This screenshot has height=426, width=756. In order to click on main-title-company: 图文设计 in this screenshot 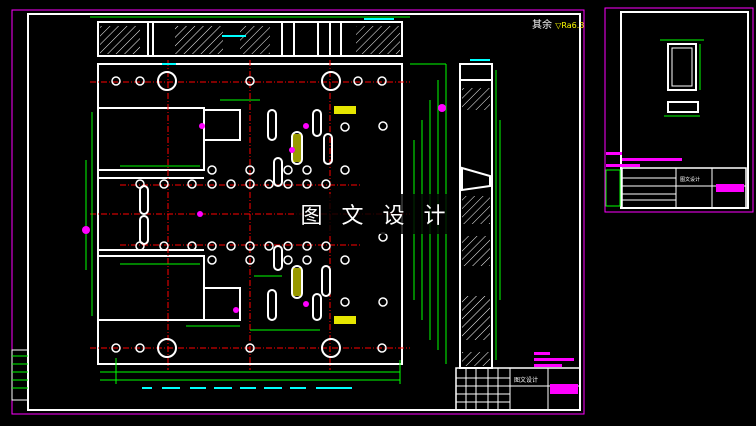, I will do `click(526, 380)`.